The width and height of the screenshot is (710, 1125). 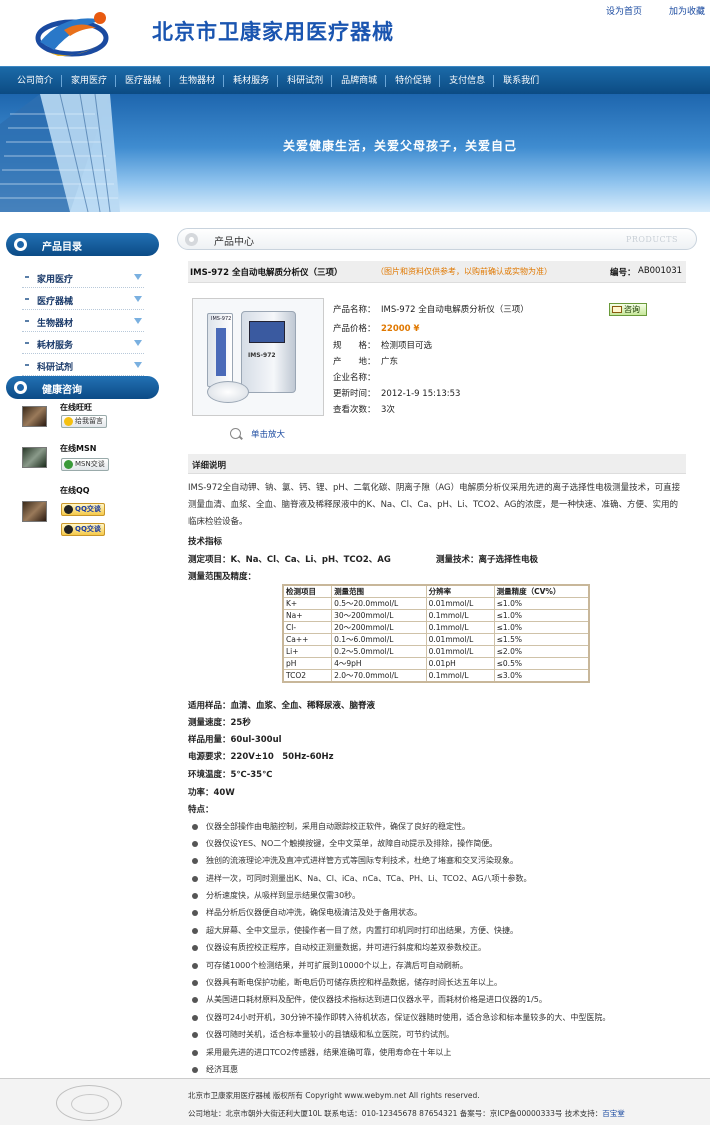 What do you see at coordinates (89, 81) in the screenshot?
I see `nav-item-home-medical: 家用医疗` at bounding box center [89, 81].